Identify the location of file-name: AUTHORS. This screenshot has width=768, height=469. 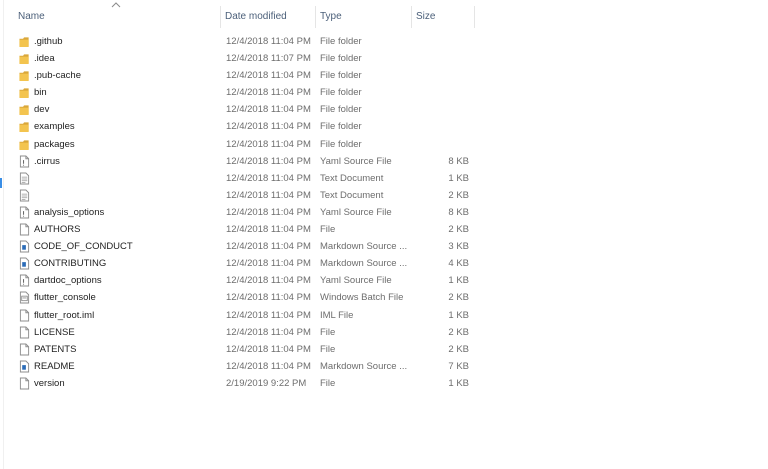
(57, 230).